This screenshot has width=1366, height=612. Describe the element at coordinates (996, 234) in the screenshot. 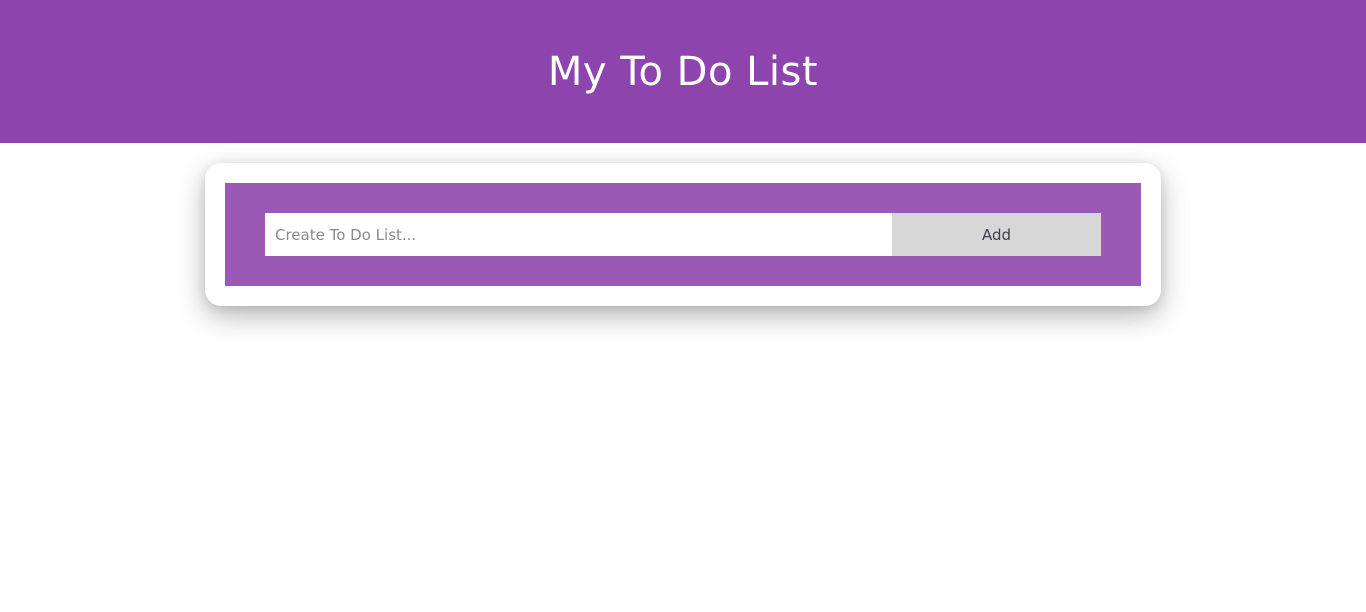

I see `add-button: Add` at that location.